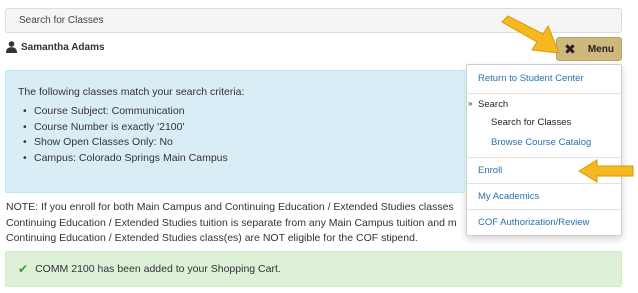  I want to click on menu-button-label: Menu, so click(600, 49).